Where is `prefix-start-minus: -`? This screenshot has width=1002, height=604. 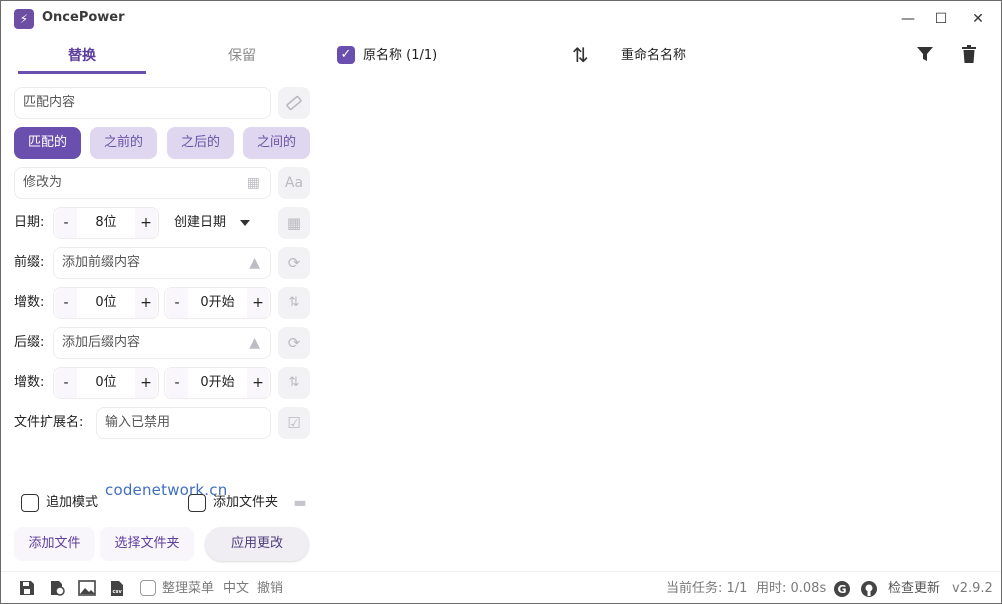 prefix-start-minus: - is located at coordinates (177, 303).